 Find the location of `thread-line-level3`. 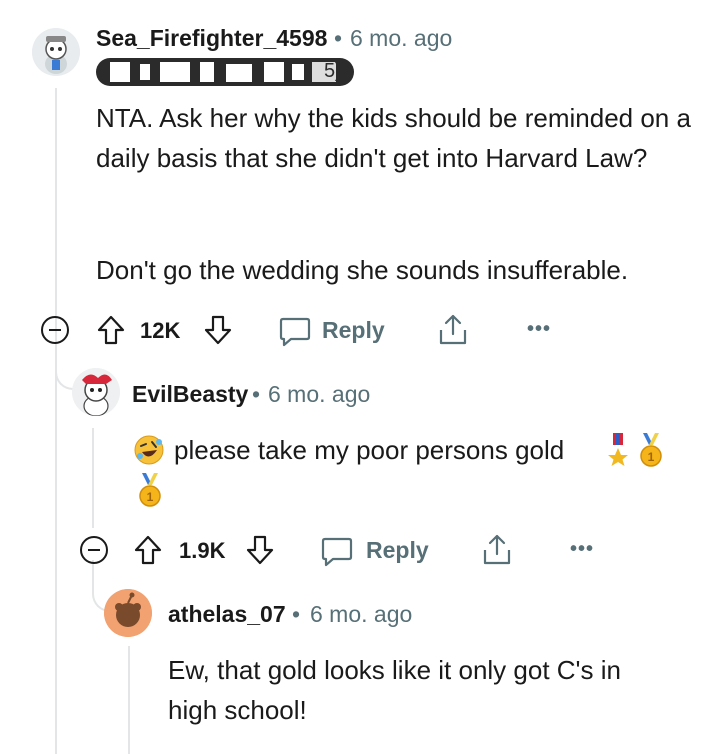

thread-line-level3 is located at coordinates (129, 700).